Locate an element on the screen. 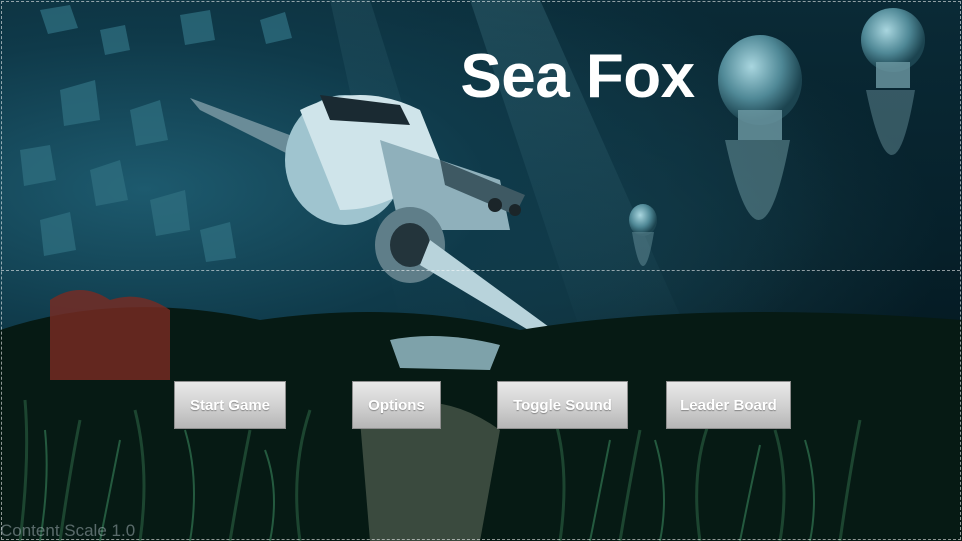 The width and height of the screenshot is (962, 541). toggle-sound-button: Toggle Sound is located at coordinates (562, 405).